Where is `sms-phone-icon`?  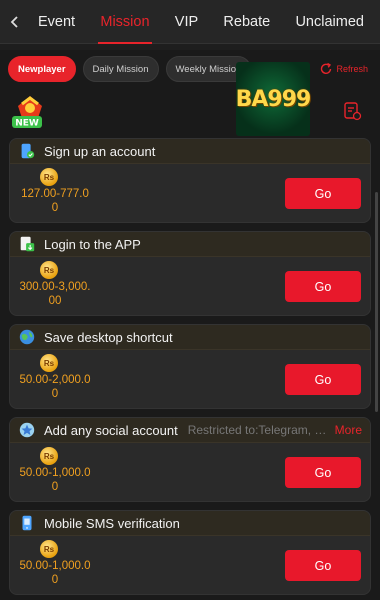
sms-phone-icon is located at coordinates (27, 523).